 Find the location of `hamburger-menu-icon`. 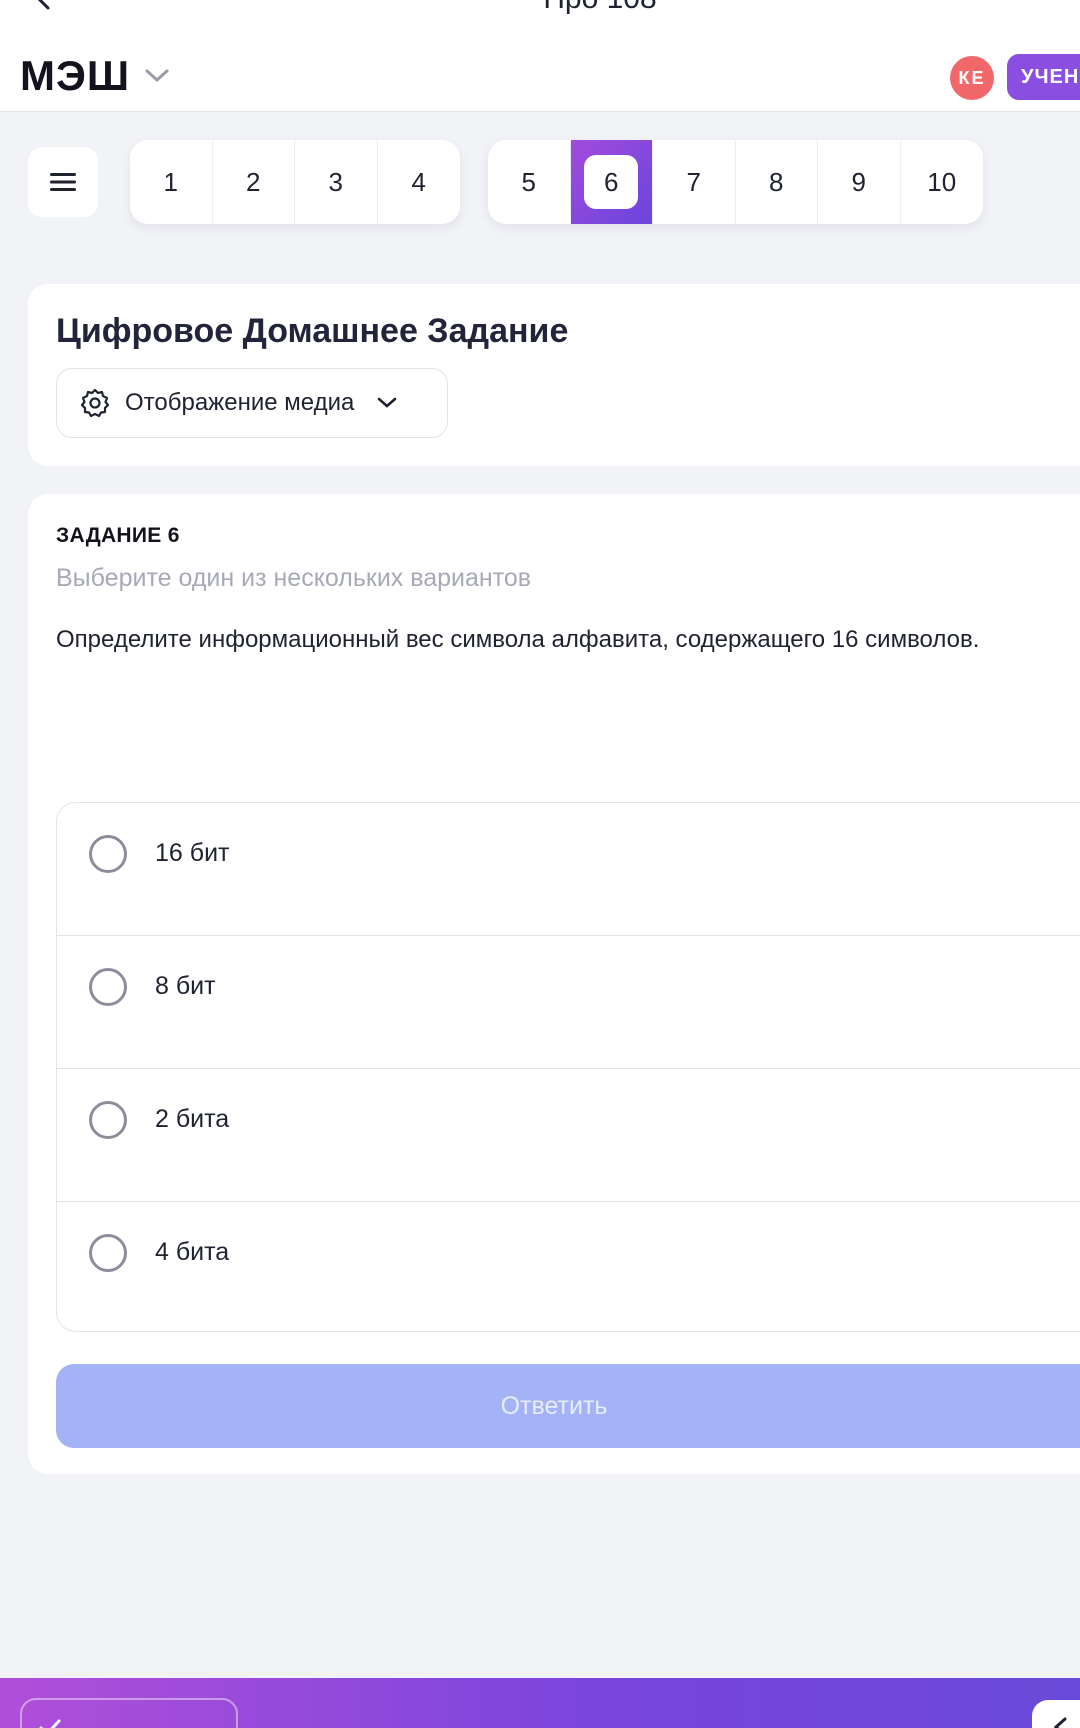

hamburger-menu-icon is located at coordinates (63, 182).